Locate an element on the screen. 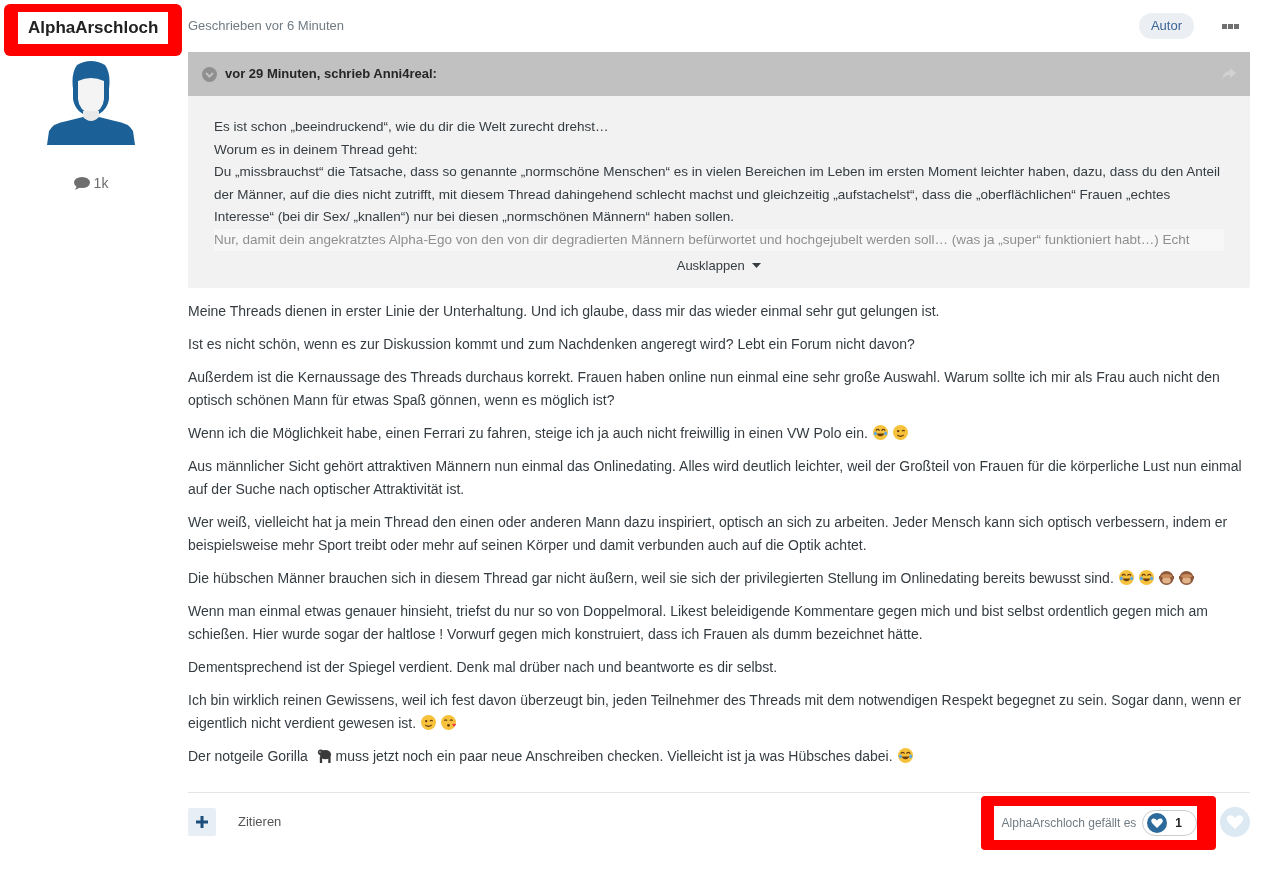  post-text: Ist es nicht schön, wenn es zur Diskussion kommt und zum Nachdenken angeregt wird? Lebt ein Forum nicht davon? is located at coordinates (552, 344).